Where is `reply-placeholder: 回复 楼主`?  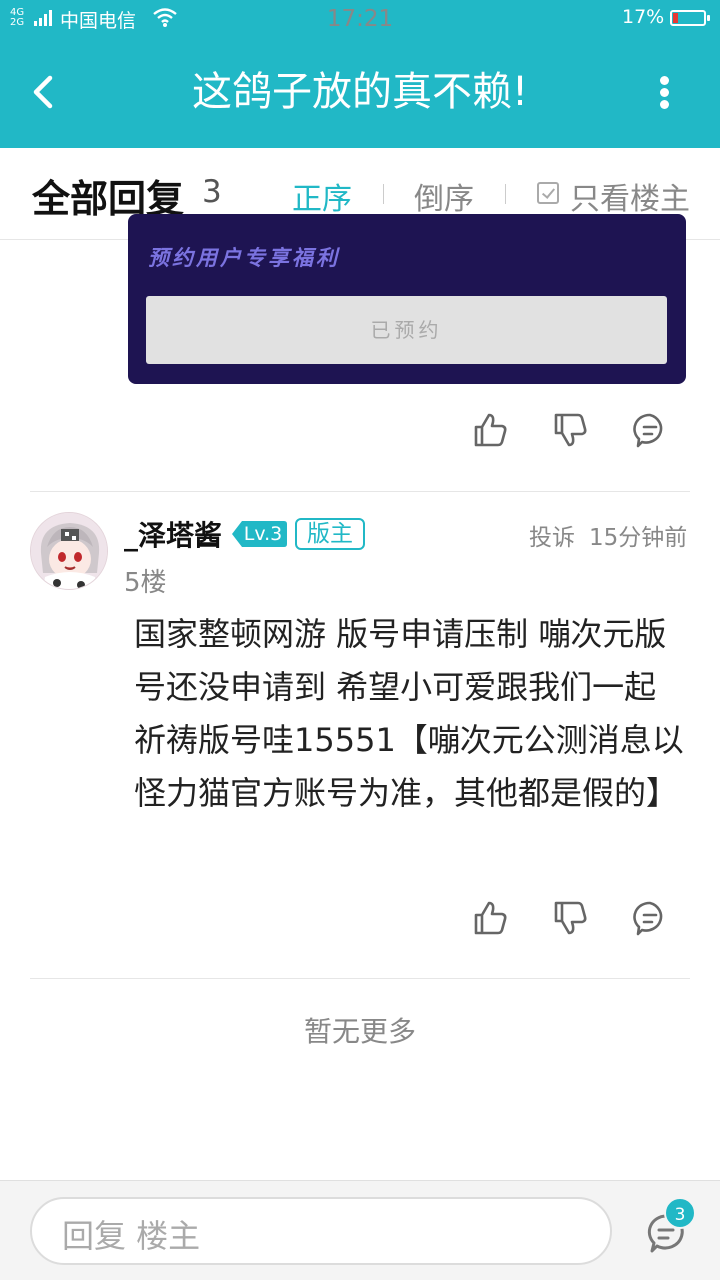
reply-placeholder: 回复 楼主 is located at coordinates (131, 1236).